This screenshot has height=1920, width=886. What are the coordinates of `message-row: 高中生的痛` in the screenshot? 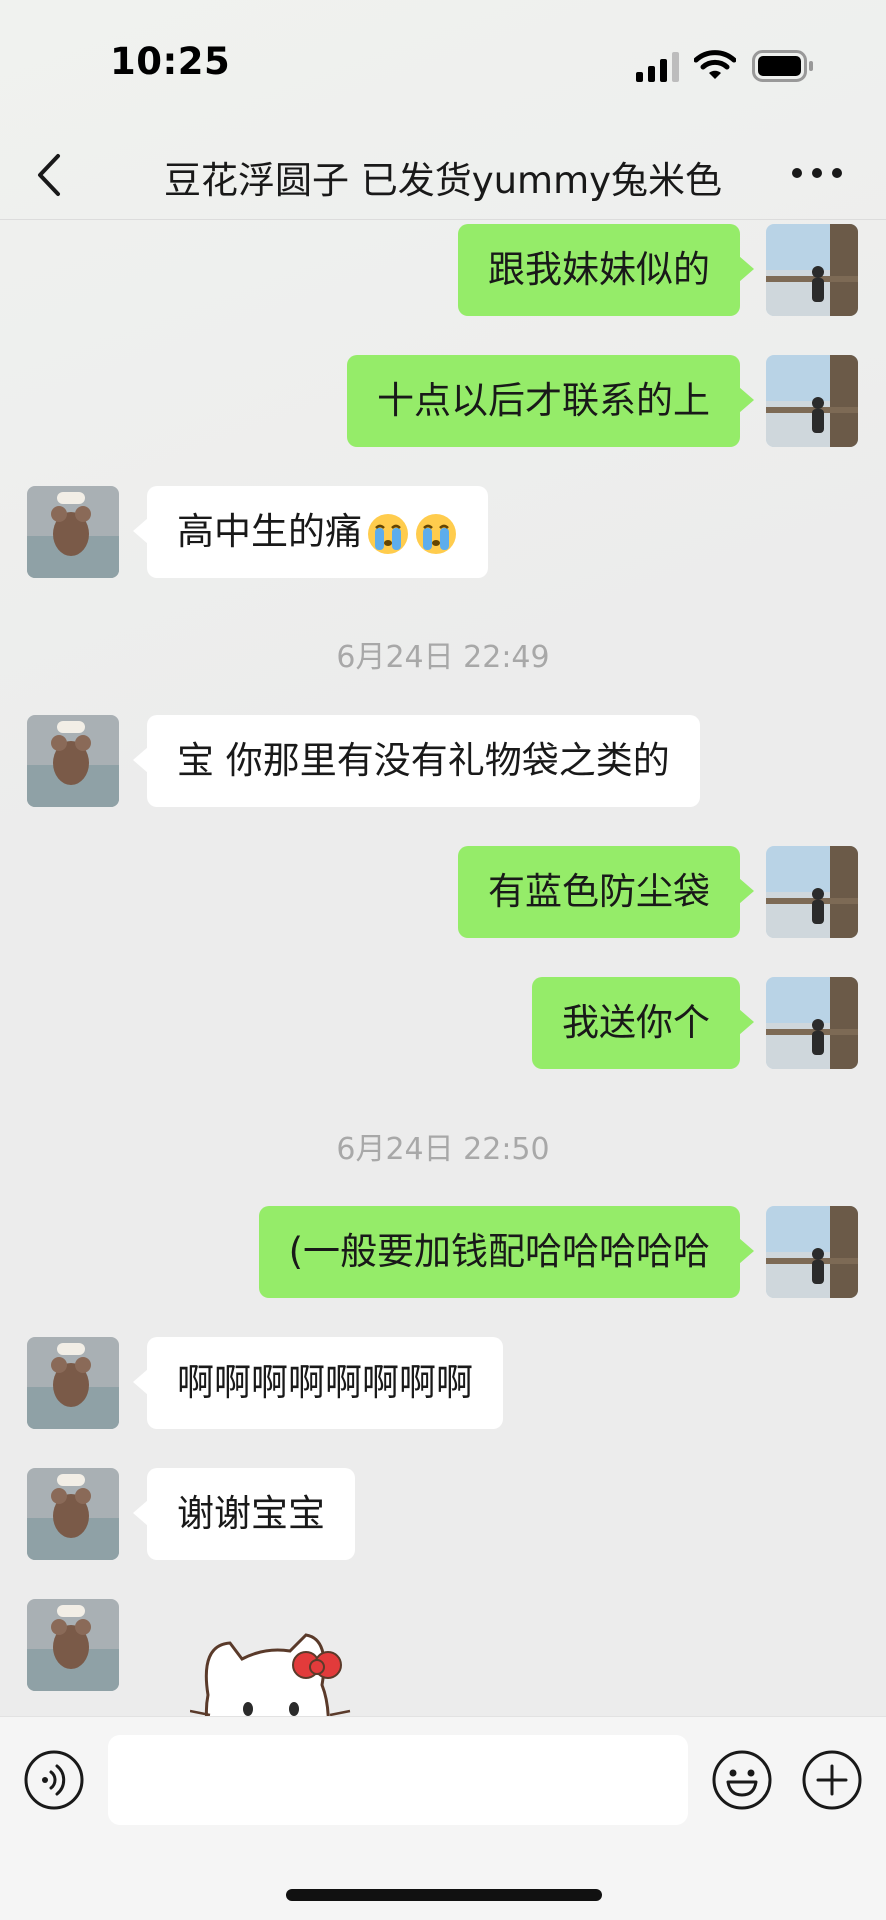 It's located at (443, 532).